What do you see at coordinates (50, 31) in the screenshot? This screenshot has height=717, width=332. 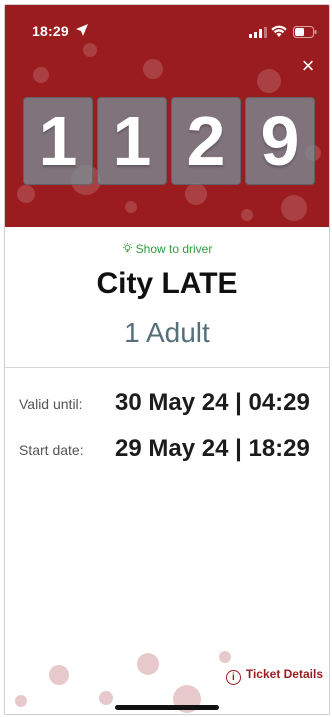 I see `status-time: 18:29` at bounding box center [50, 31].